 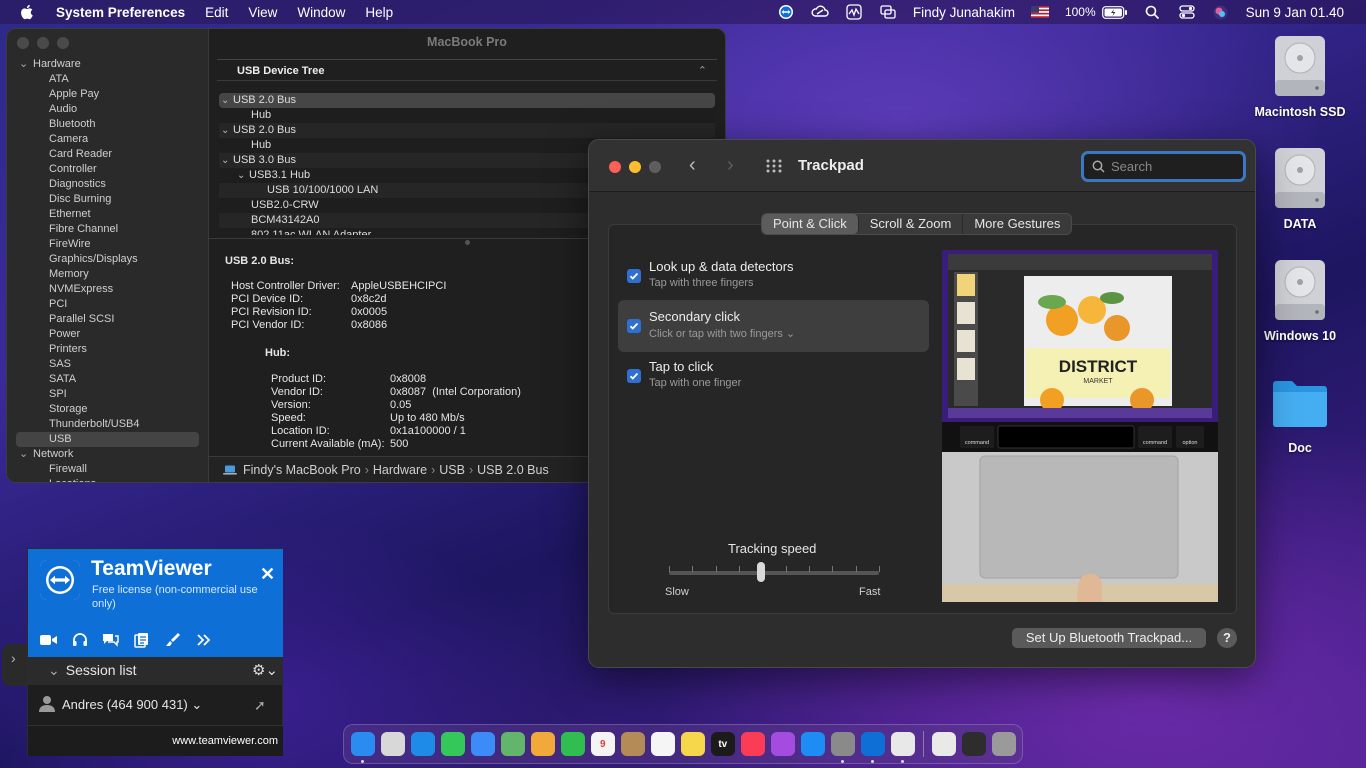 What do you see at coordinates (141, 639) in the screenshot?
I see `file-transfer-icon` at bounding box center [141, 639].